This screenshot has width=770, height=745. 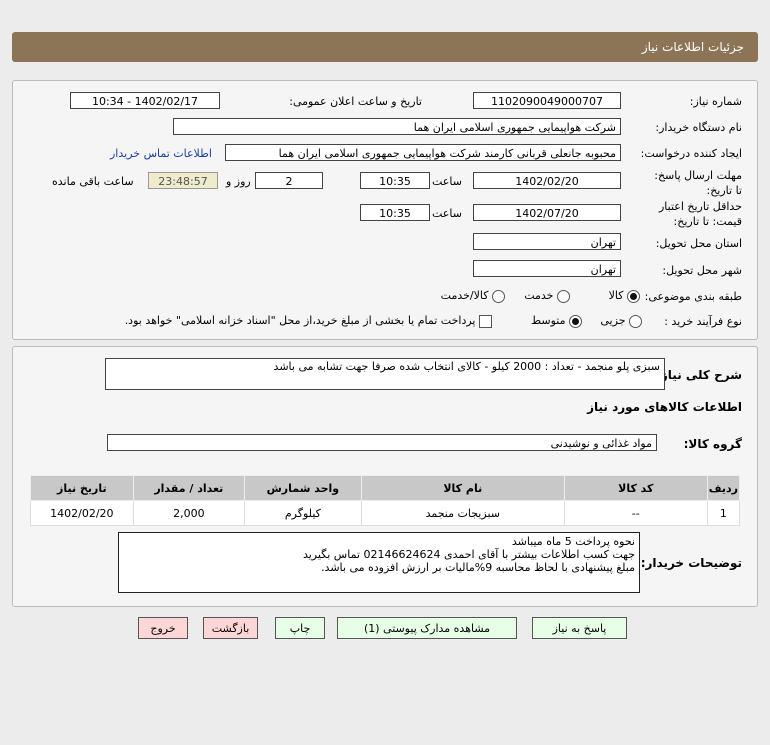 I want to click on remaining-time-field: 23:48:57, so click(x=183, y=180).